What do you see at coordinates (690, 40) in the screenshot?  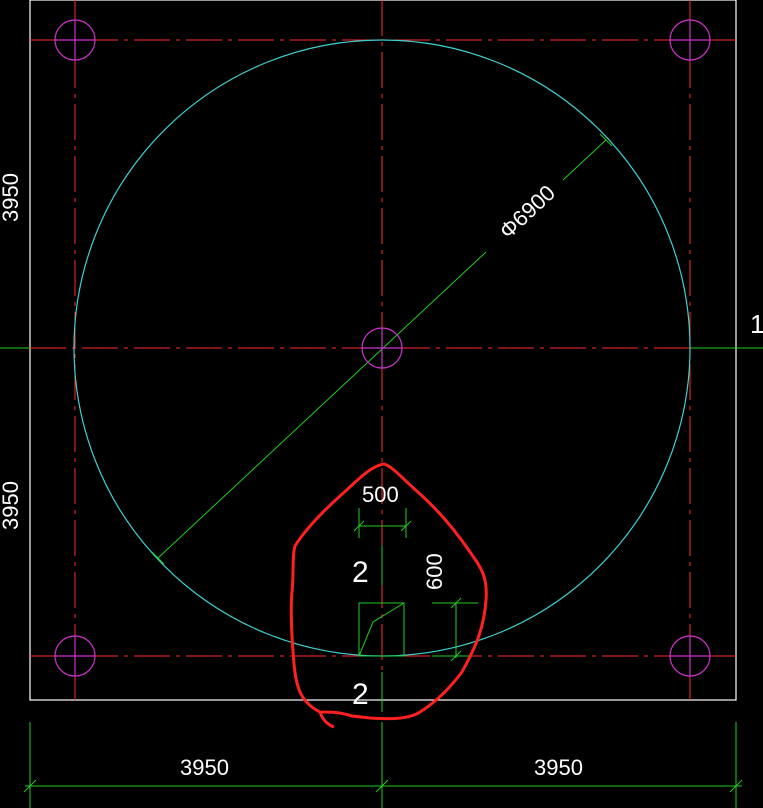 I see `pile-top-right` at bounding box center [690, 40].